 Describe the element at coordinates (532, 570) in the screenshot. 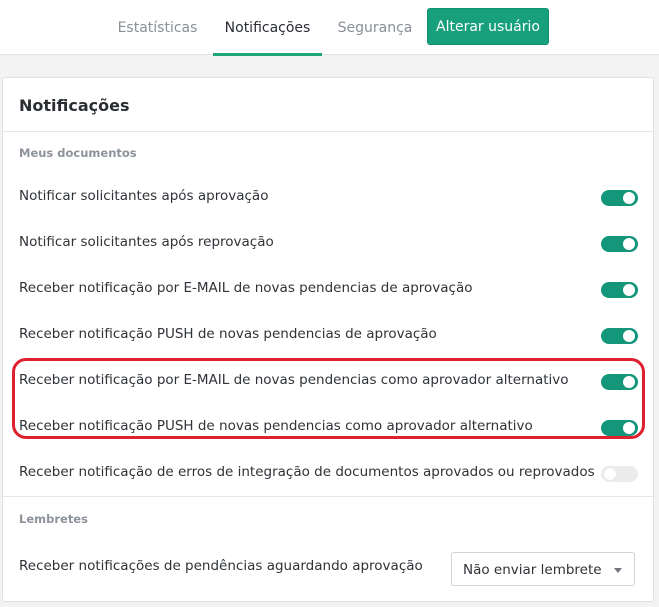

I see `reminder-select-value: Não enviar lembrete` at that location.